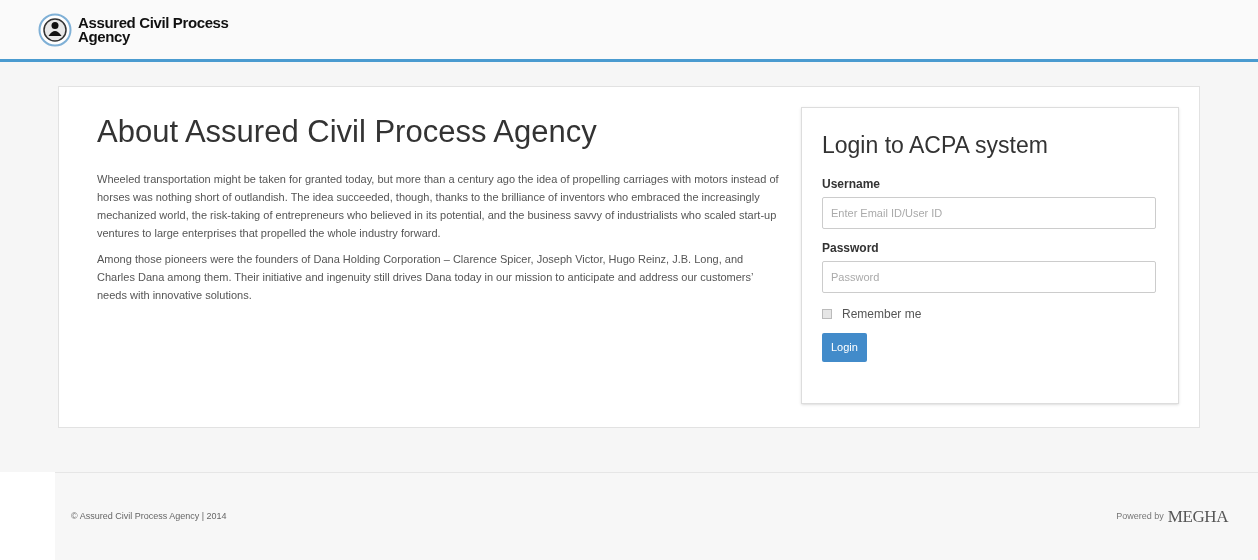 The height and width of the screenshot is (560, 1258). What do you see at coordinates (426, 277) in the screenshot?
I see `about-paragraph: Among those pioneers were the founders of Dana Holding Corporation – Clarence Spicer, Joseph Victor, Hugo Reinz, J.B. Long, and Charles Dana among them. Their initiative and ingenuity still drives Dana today in our mission to anticipate and address our customers’ needs with innovative solutions.` at bounding box center [426, 277].